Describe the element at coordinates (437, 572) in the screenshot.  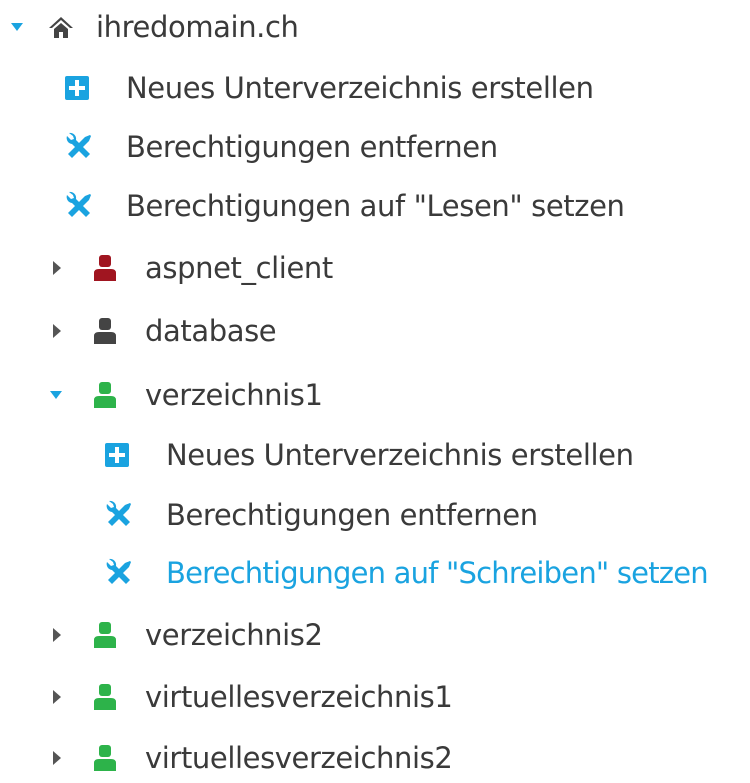
I see `action-label: Berechtigungen auf "Schreiben" setzen` at that location.